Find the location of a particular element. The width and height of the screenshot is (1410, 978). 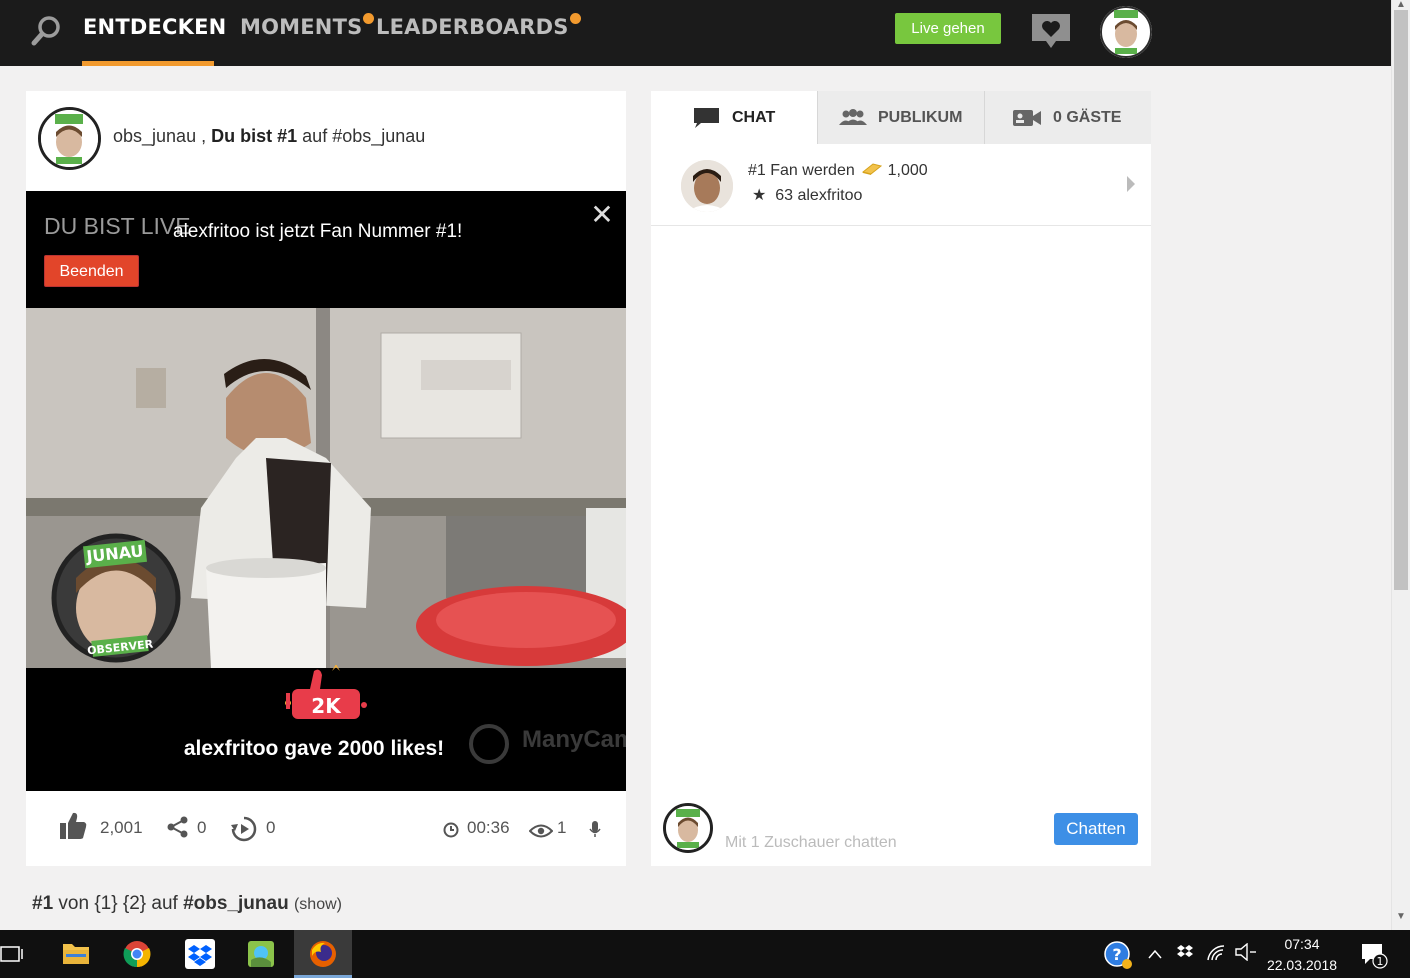

tab-entdecken: ENTDECKEN is located at coordinates (154, 27).